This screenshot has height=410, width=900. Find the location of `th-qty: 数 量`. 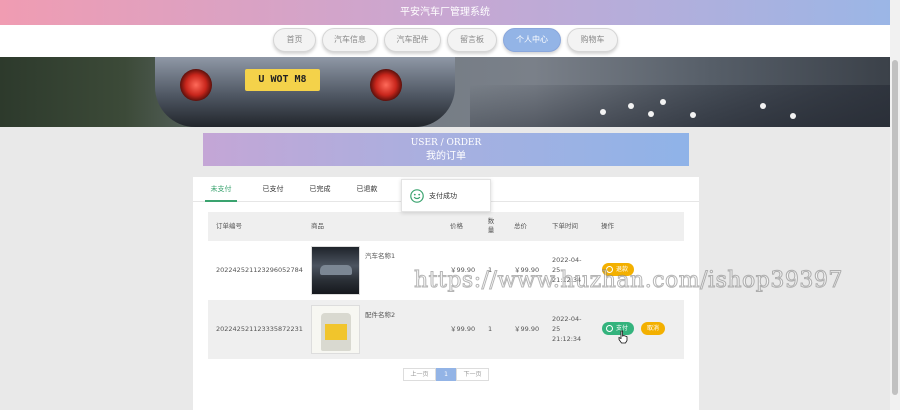

th-qty: 数 量 is located at coordinates (491, 226).